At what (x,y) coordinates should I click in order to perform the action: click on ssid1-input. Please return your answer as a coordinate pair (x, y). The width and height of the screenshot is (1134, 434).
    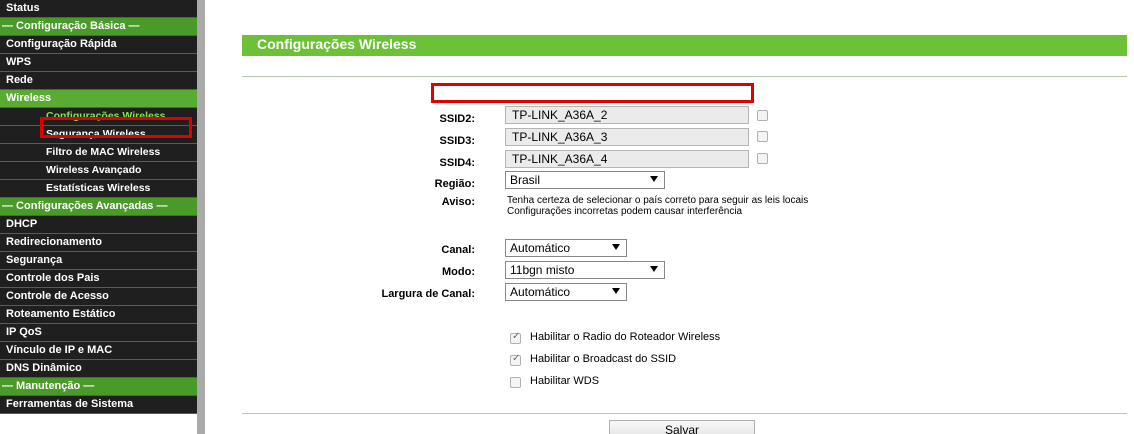
    Looking at the image, I should click on (592, 94).